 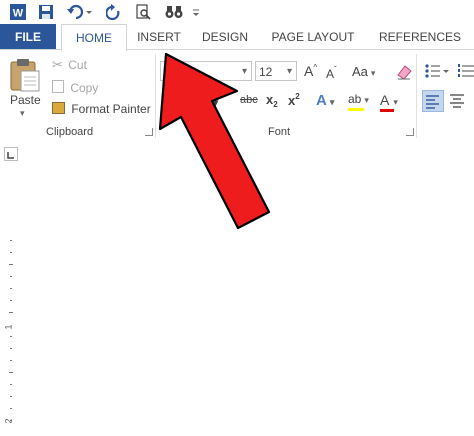 I want to click on subscript-mark-icon: 2, so click(x=275, y=104).